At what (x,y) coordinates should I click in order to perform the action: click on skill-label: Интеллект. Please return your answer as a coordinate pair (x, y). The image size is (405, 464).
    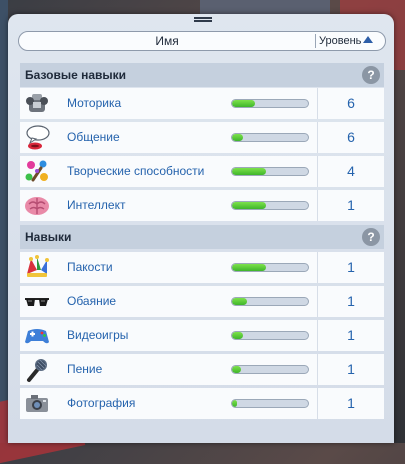
    Looking at the image, I should click on (96, 205).